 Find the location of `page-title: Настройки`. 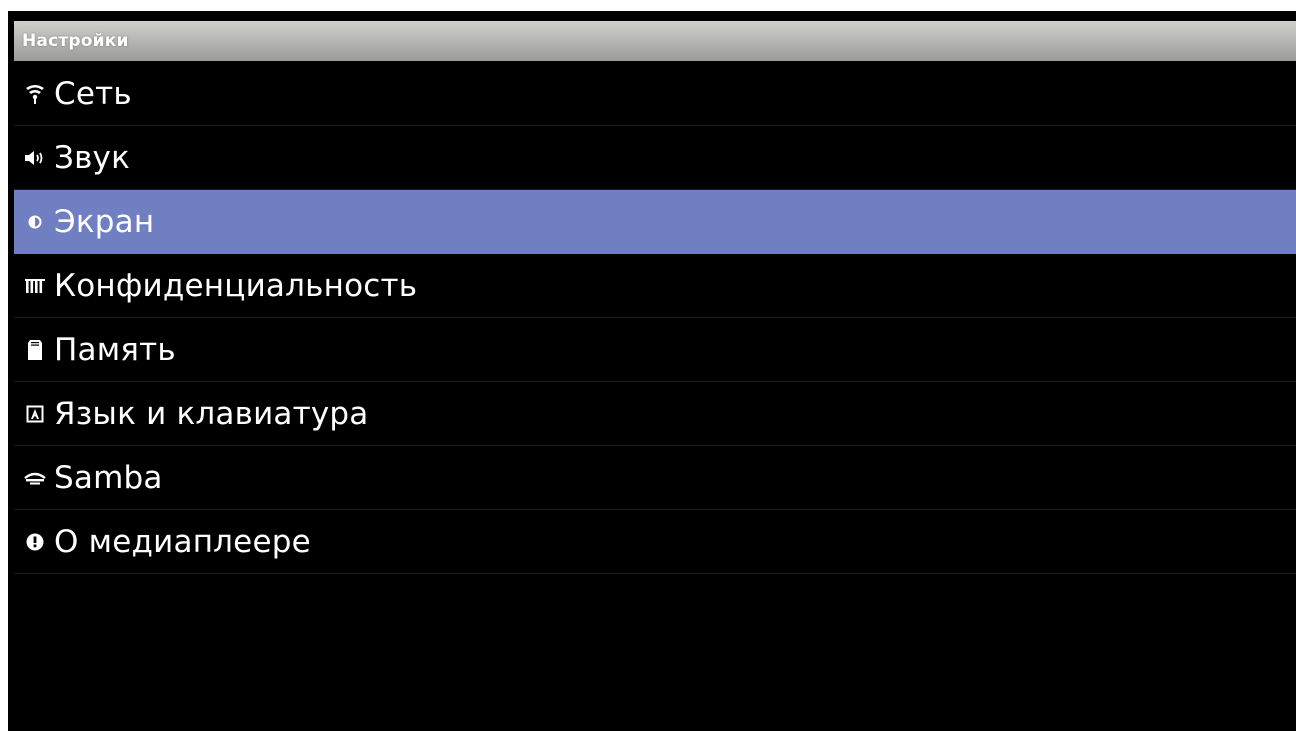

page-title: Настройки is located at coordinates (75, 41).